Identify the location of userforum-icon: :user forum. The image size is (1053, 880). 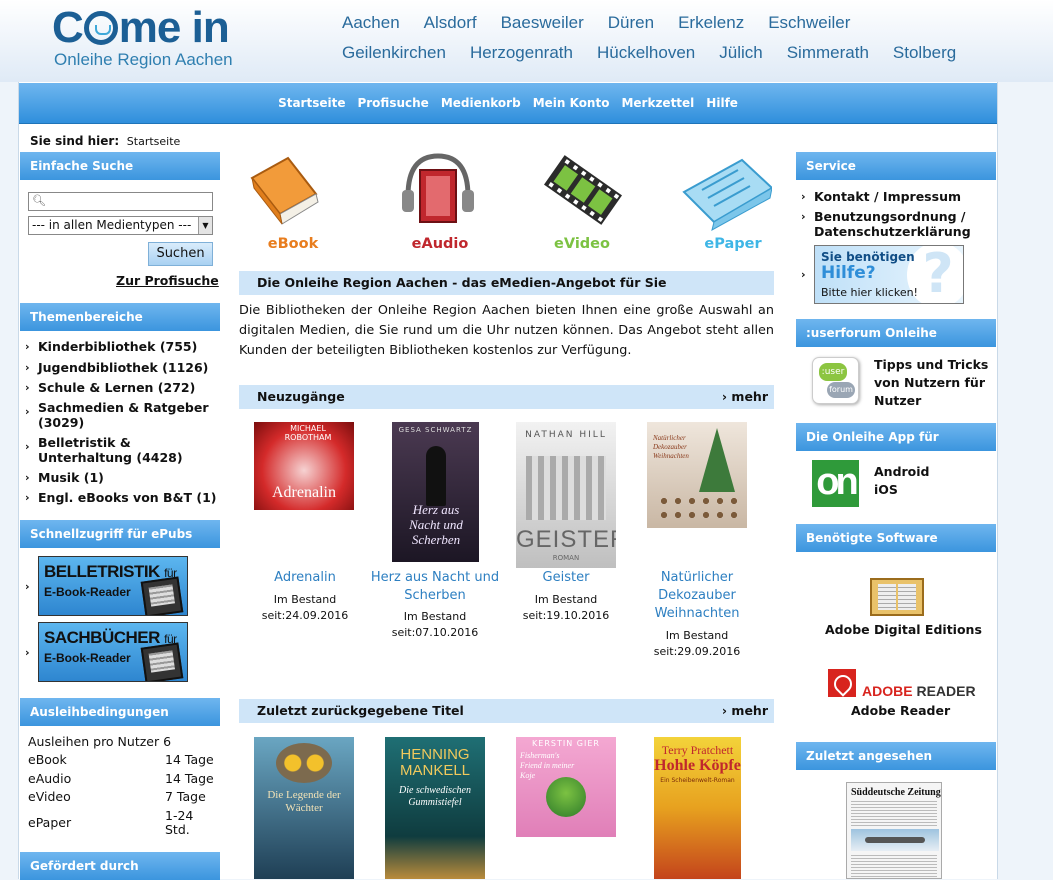
(835, 380).